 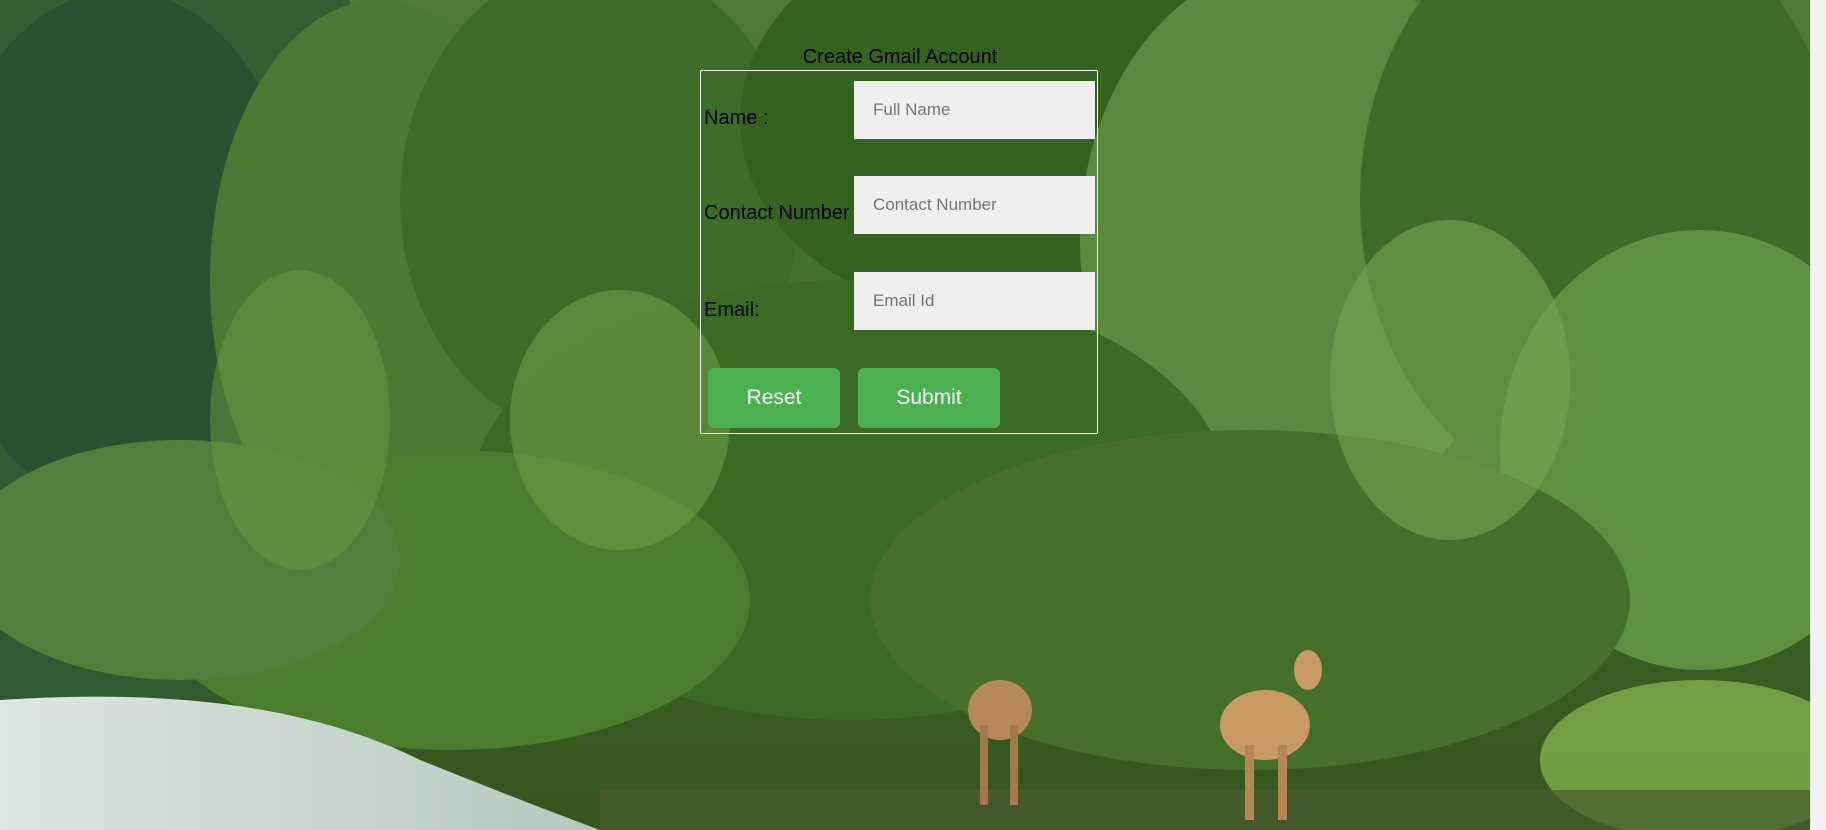 I want to click on reset-button: Reset, so click(x=774, y=398).